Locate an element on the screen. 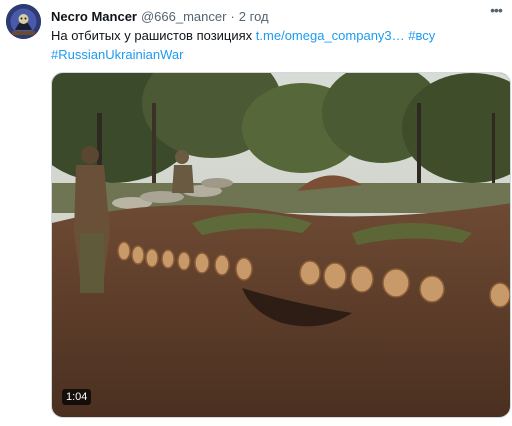 The image size is (512, 426). video-duration: 1:04 is located at coordinates (77, 397).